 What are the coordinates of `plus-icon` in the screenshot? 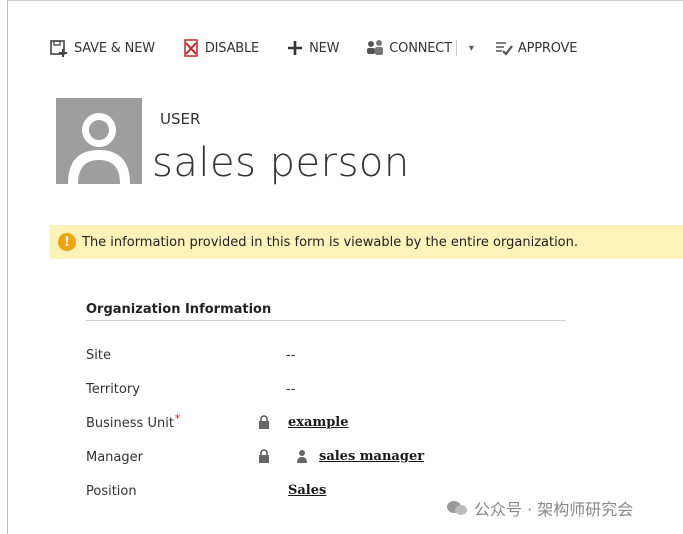 It's located at (295, 48).